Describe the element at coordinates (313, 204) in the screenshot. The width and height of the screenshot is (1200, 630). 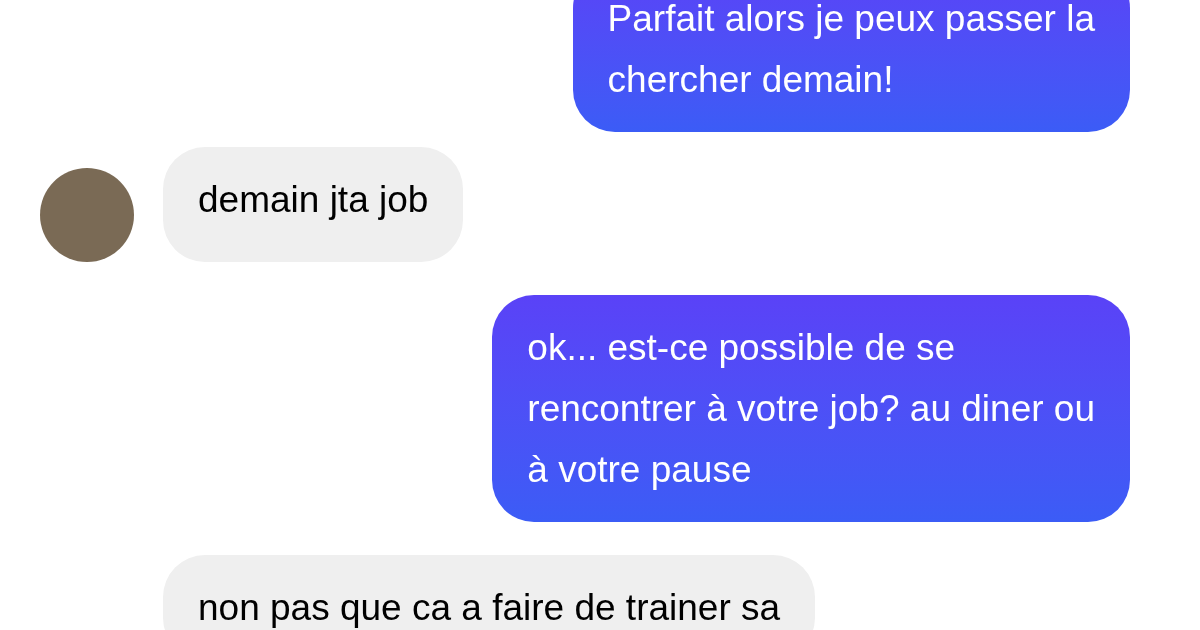
I see `received-message-bubble: demain jta job` at that location.